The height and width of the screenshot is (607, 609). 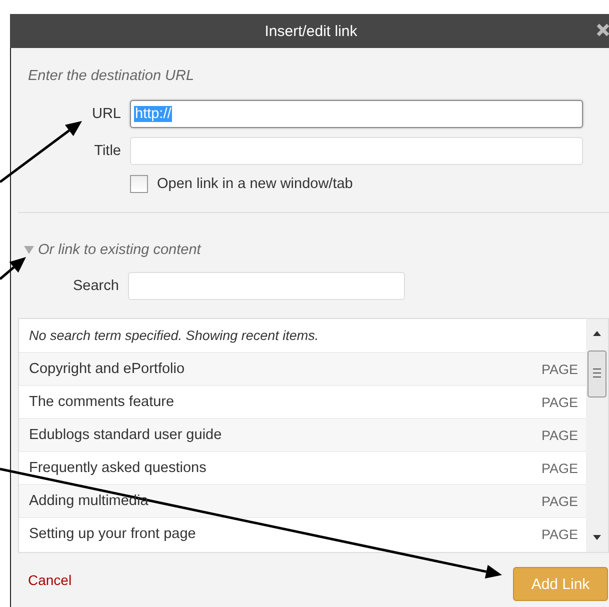 What do you see at coordinates (255, 184) in the screenshot?
I see `checkbox-label: Open link in a new window/tab` at bounding box center [255, 184].